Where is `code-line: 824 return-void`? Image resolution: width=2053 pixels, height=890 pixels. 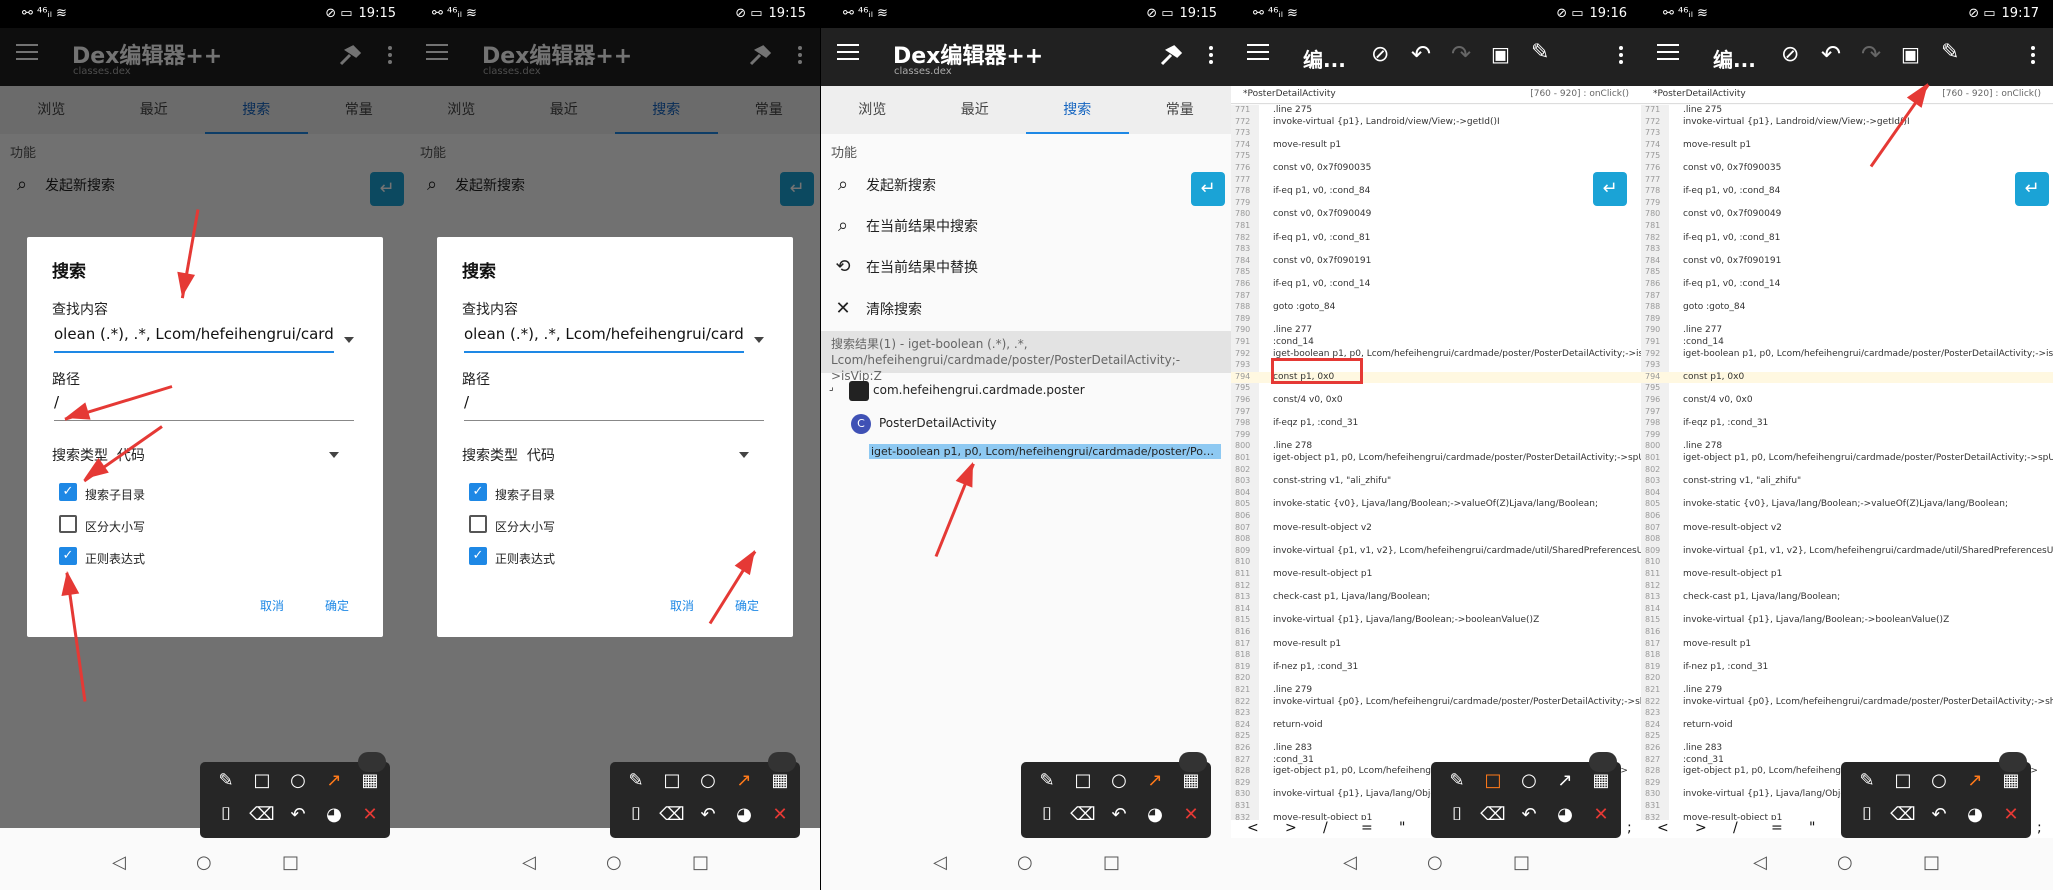
code-line: 824 return-void is located at coordinates (1436, 726).